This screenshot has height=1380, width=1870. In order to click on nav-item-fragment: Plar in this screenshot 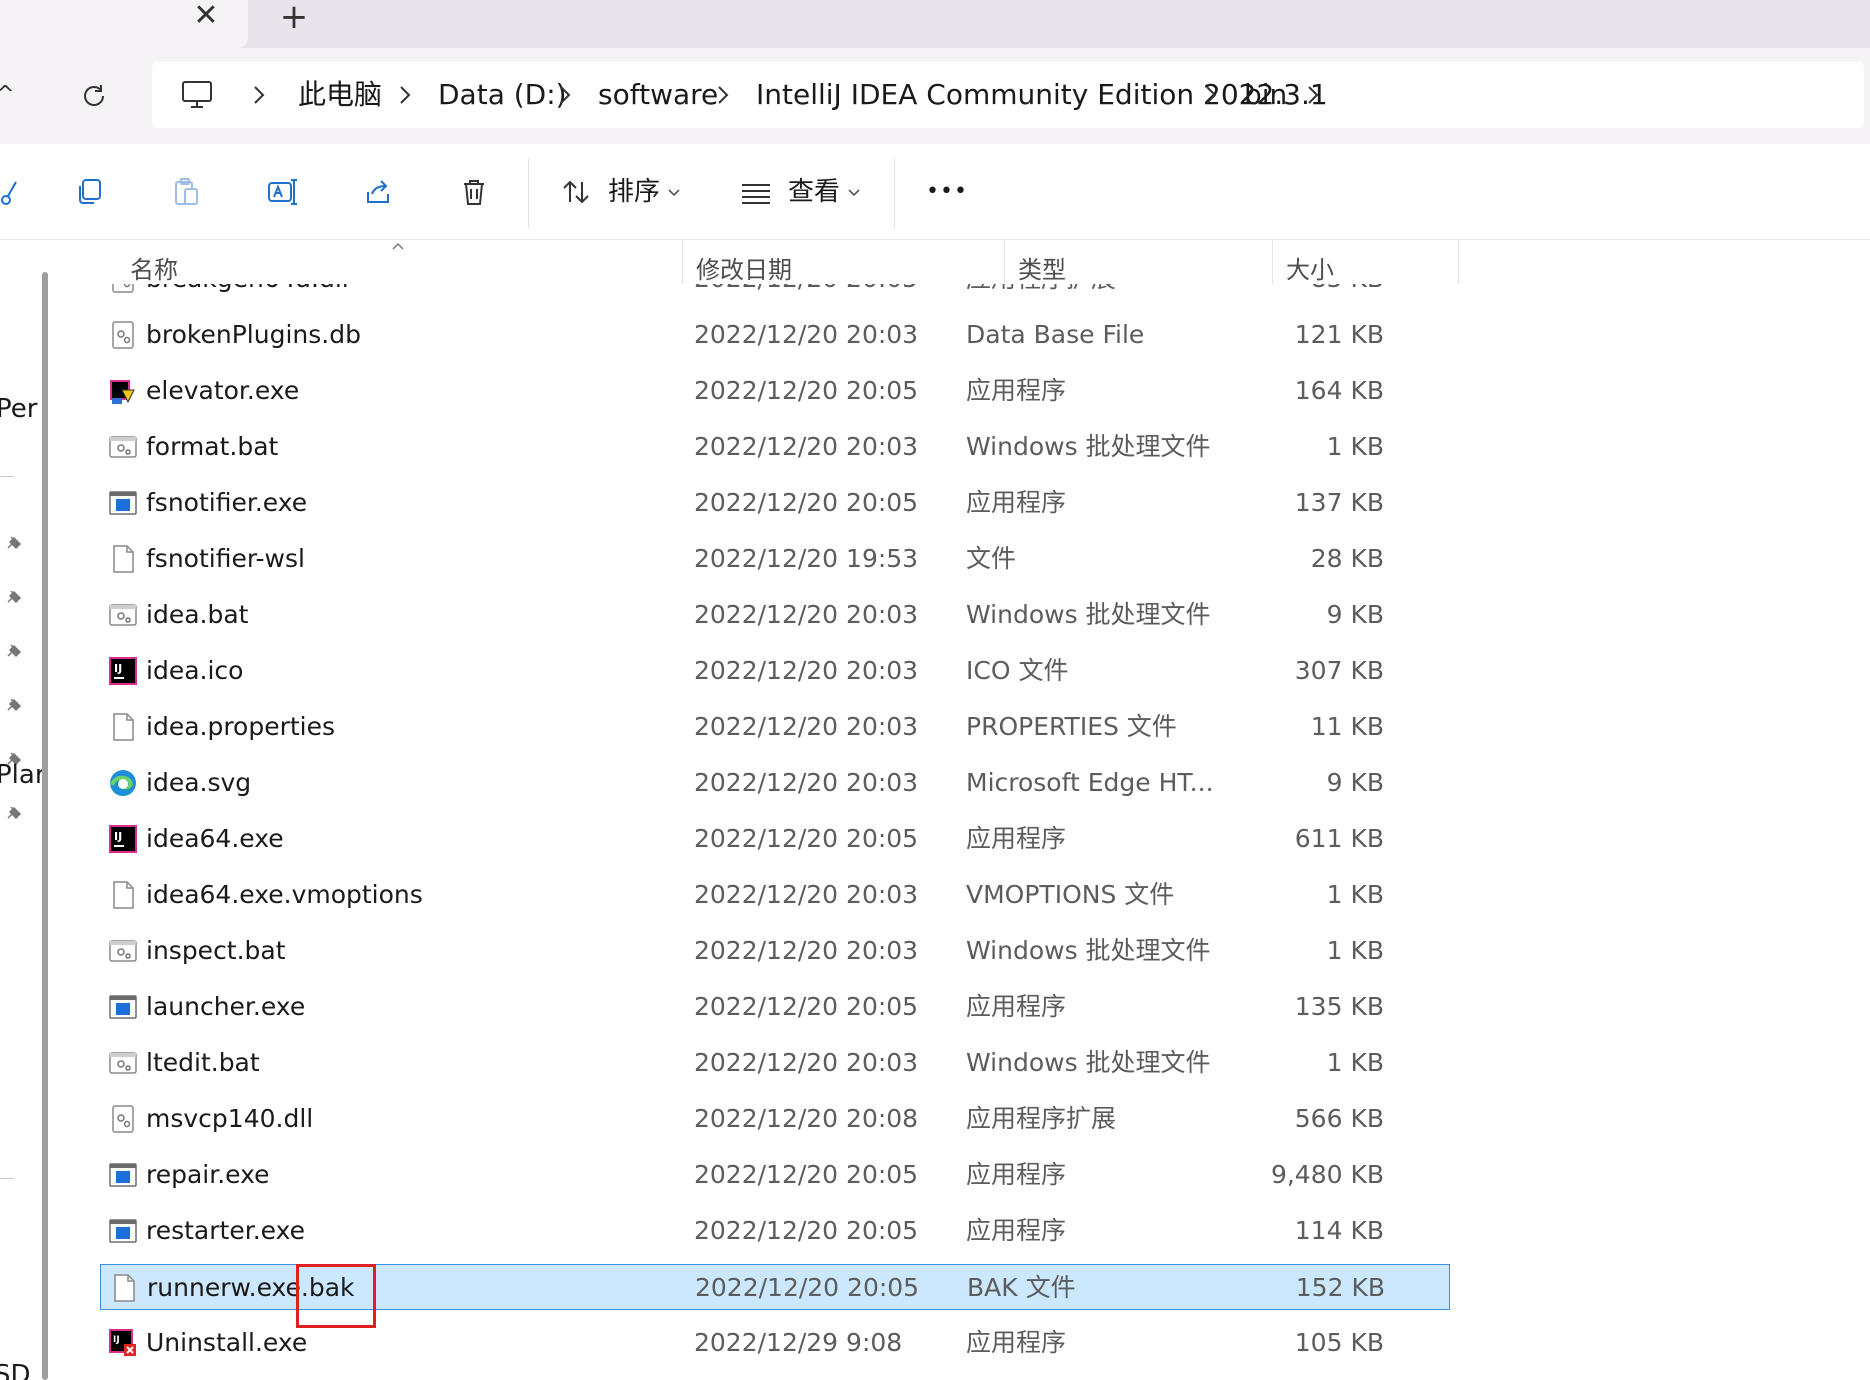, I will do `click(23, 775)`.